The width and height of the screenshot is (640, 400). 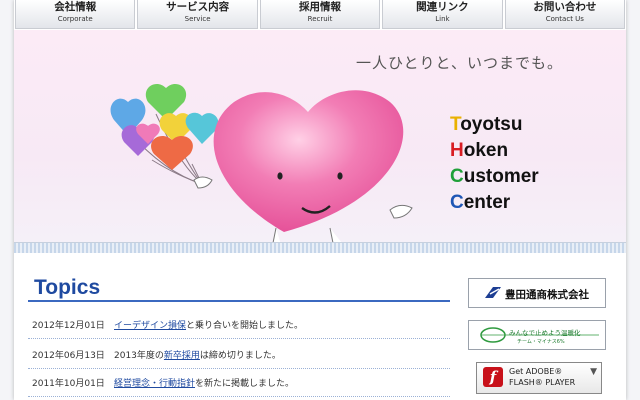 What do you see at coordinates (68, 326) in the screenshot?
I see `topic-date: 2012年12月01日` at bounding box center [68, 326].